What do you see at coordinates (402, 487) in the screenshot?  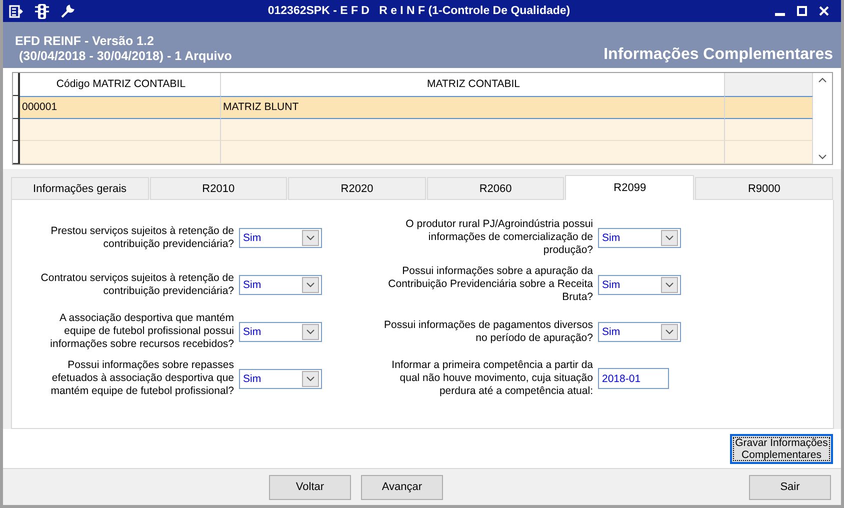 I see `nav-button: Avançar` at bounding box center [402, 487].